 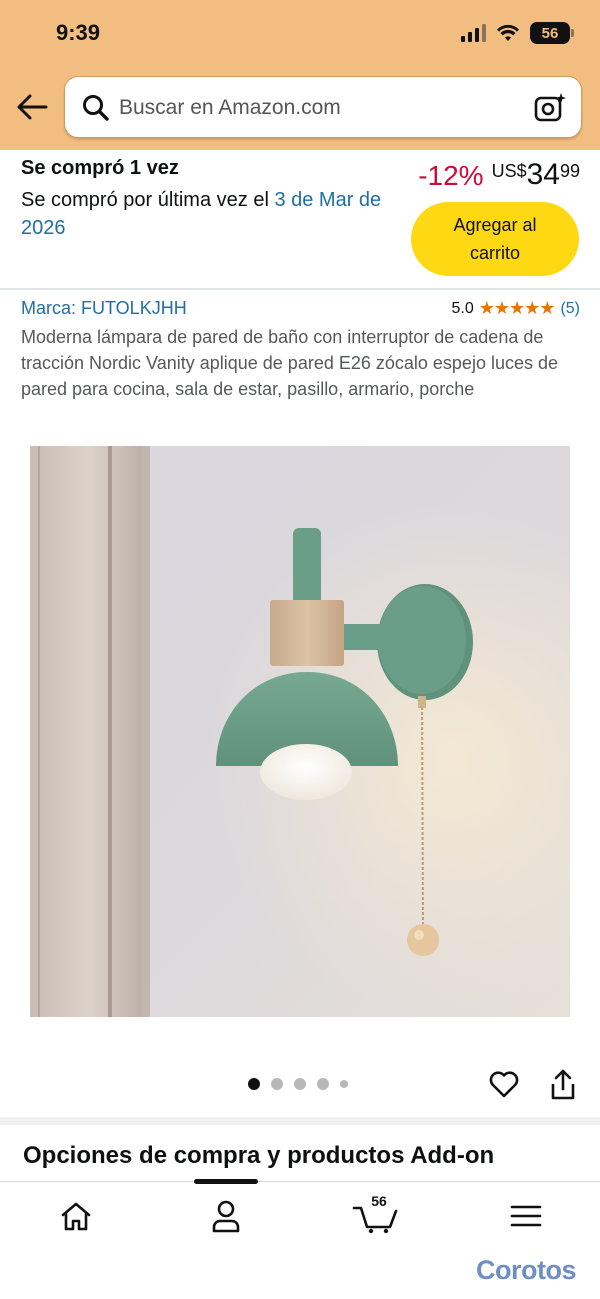 What do you see at coordinates (230, 108) in the screenshot?
I see `search-input: Buscar en Amazon.com` at bounding box center [230, 108].